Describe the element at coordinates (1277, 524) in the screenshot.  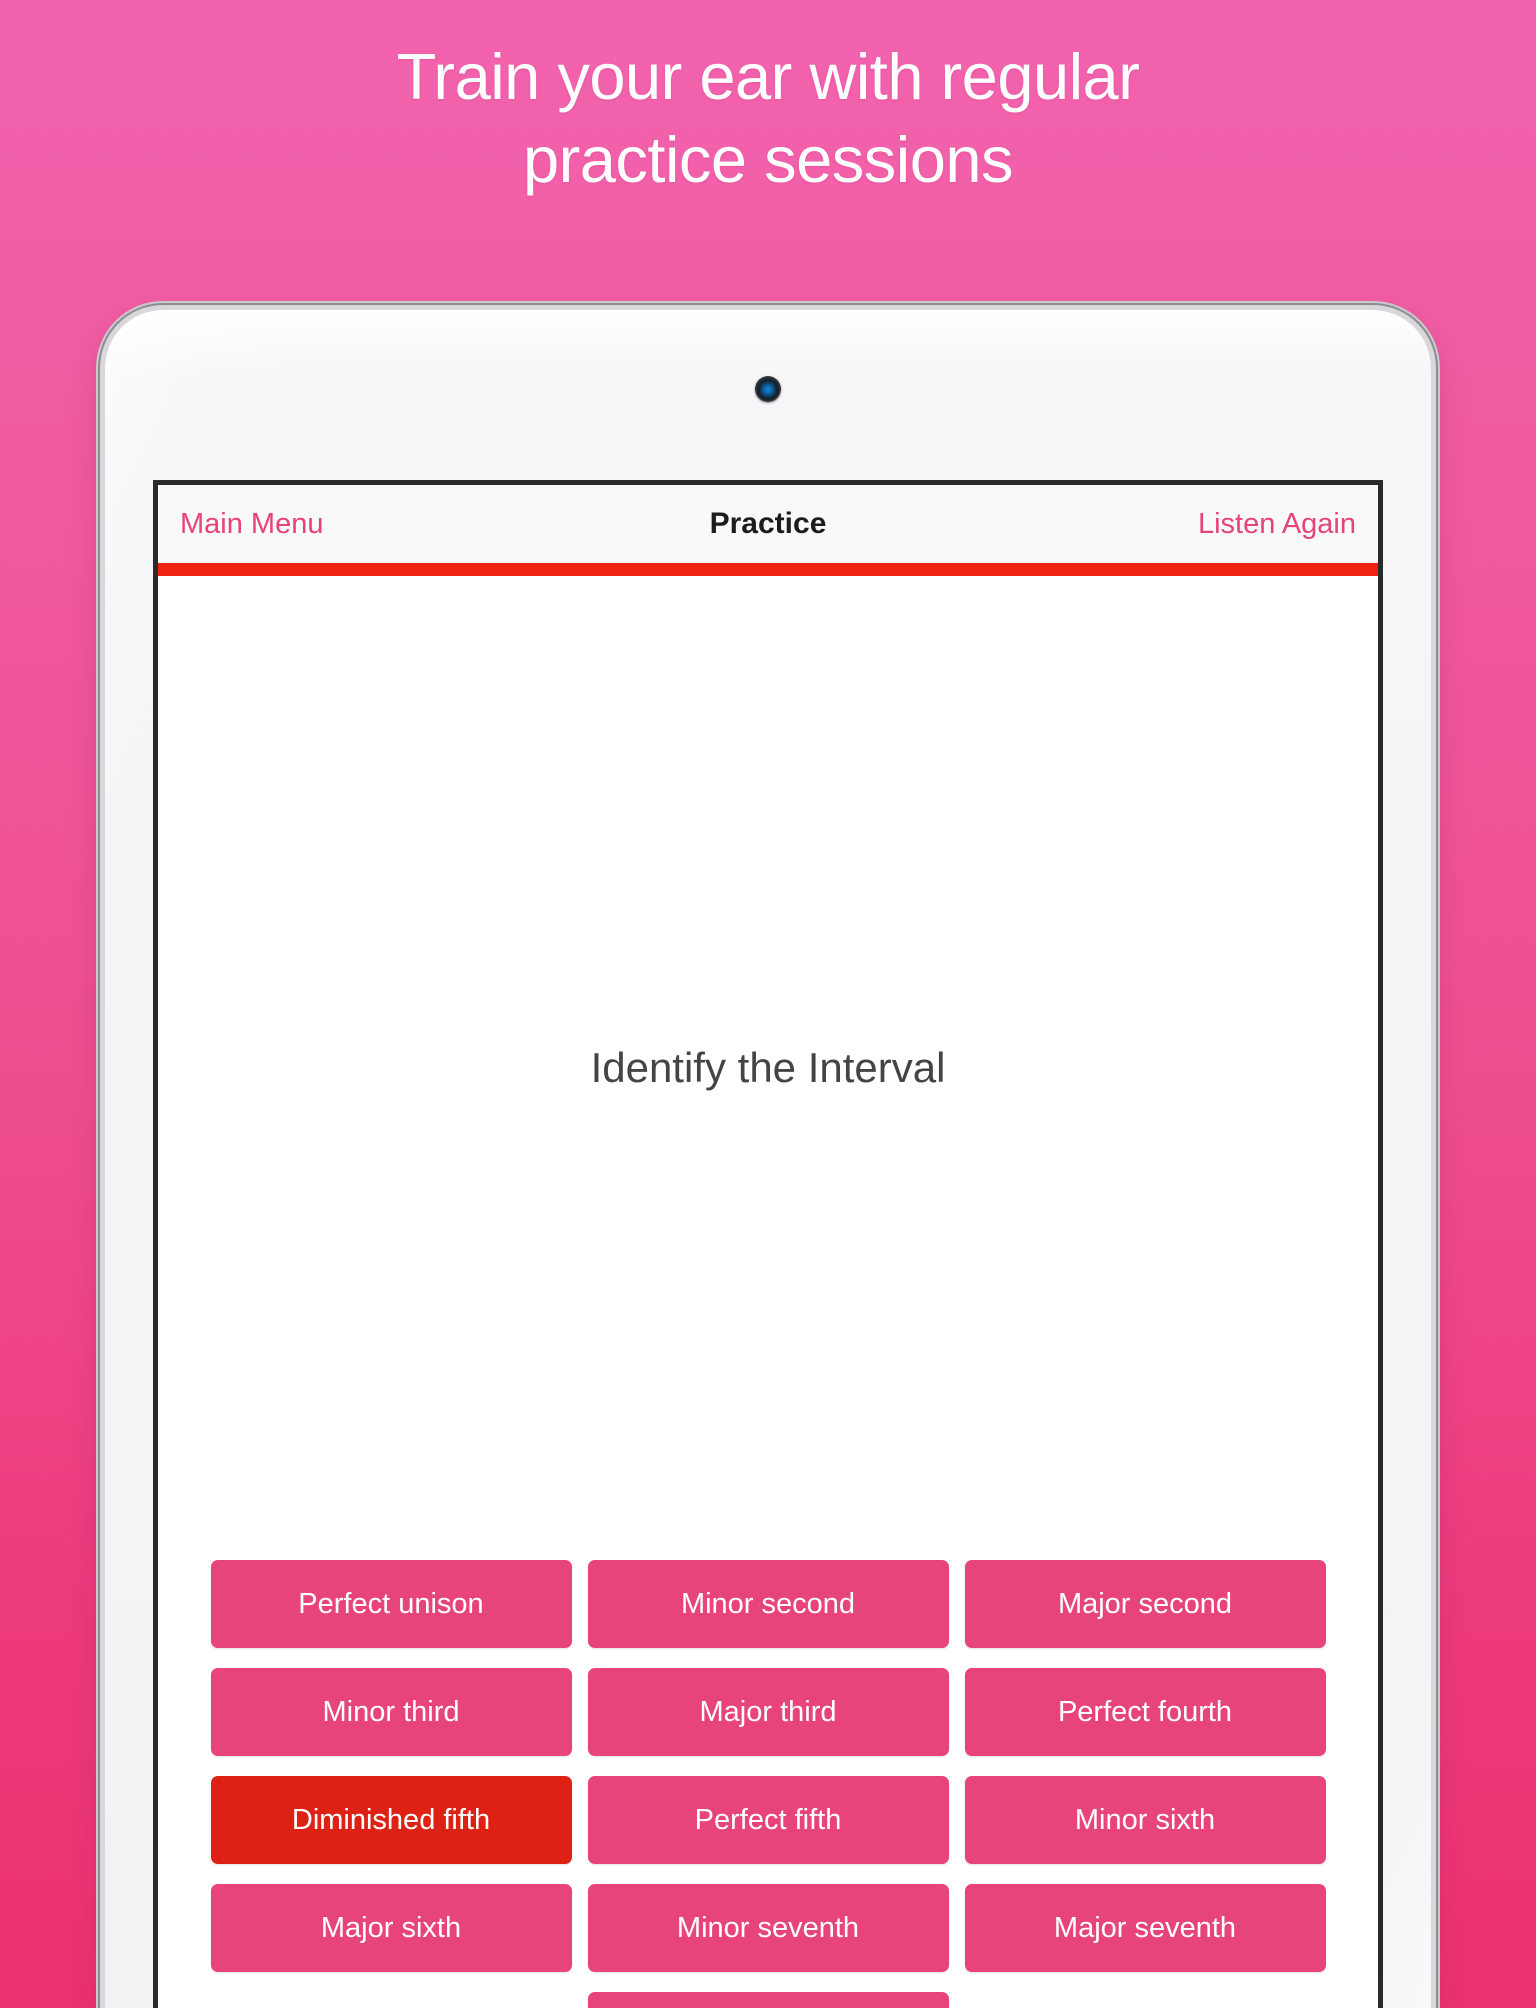
I see `listen-again-button: Listen Again` at that location.